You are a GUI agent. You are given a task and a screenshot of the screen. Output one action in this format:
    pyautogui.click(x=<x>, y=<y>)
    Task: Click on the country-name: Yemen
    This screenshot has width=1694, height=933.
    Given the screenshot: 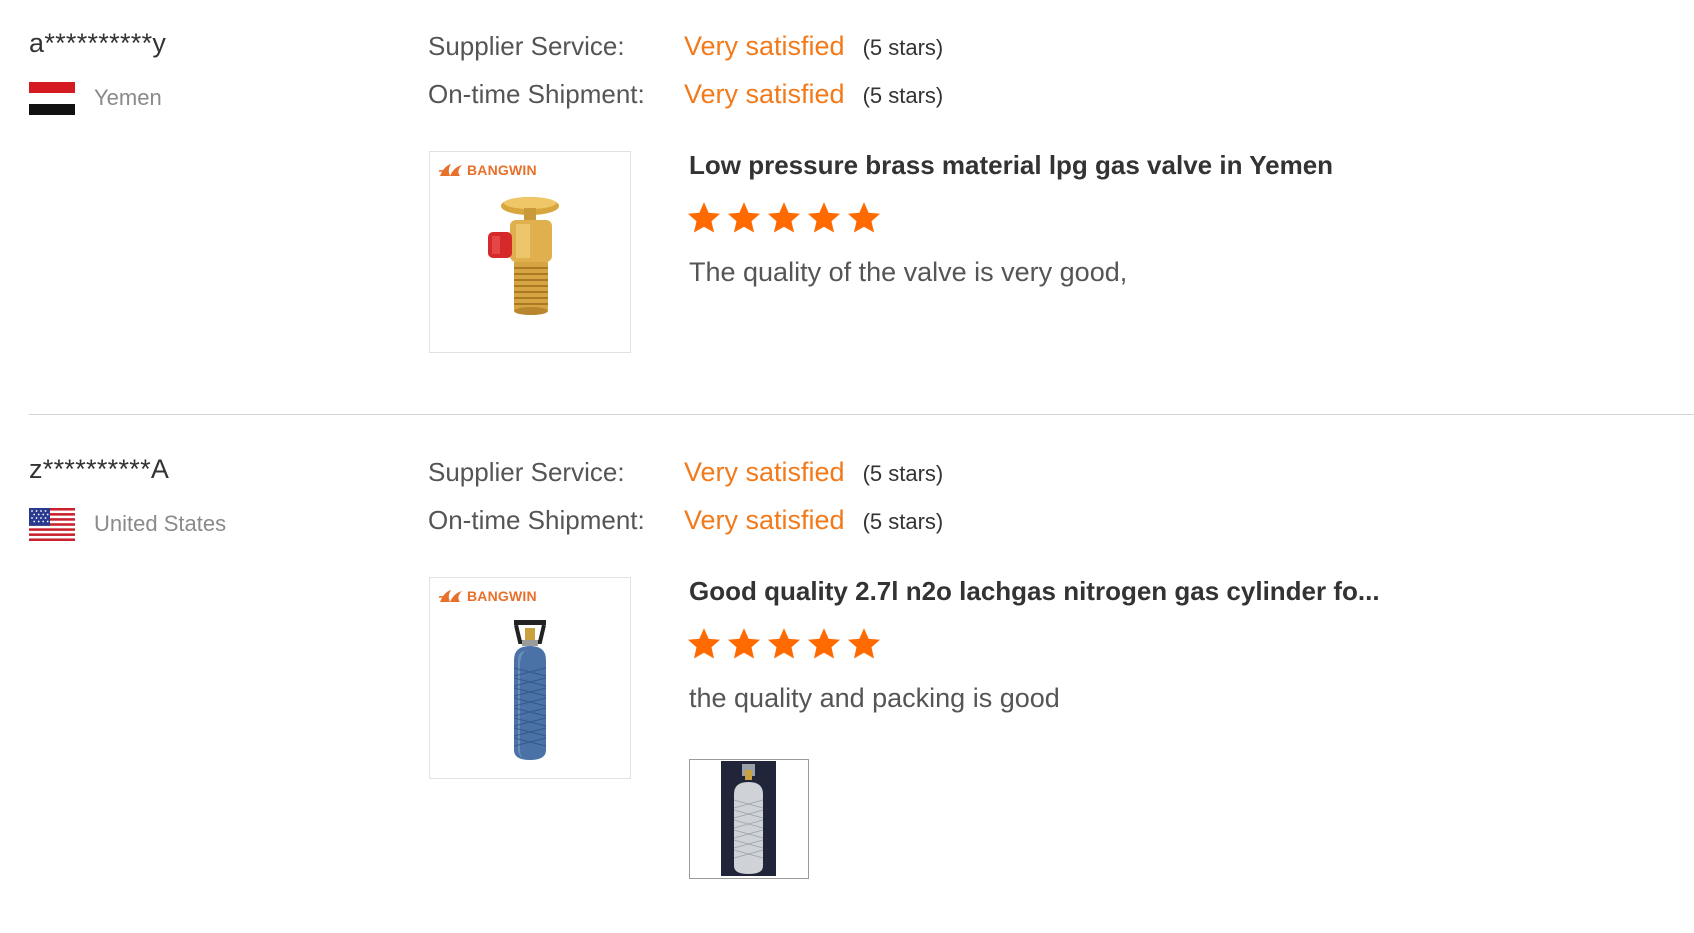 What is the action you would take?
    pyautogui.click(x=128, y=97)
    